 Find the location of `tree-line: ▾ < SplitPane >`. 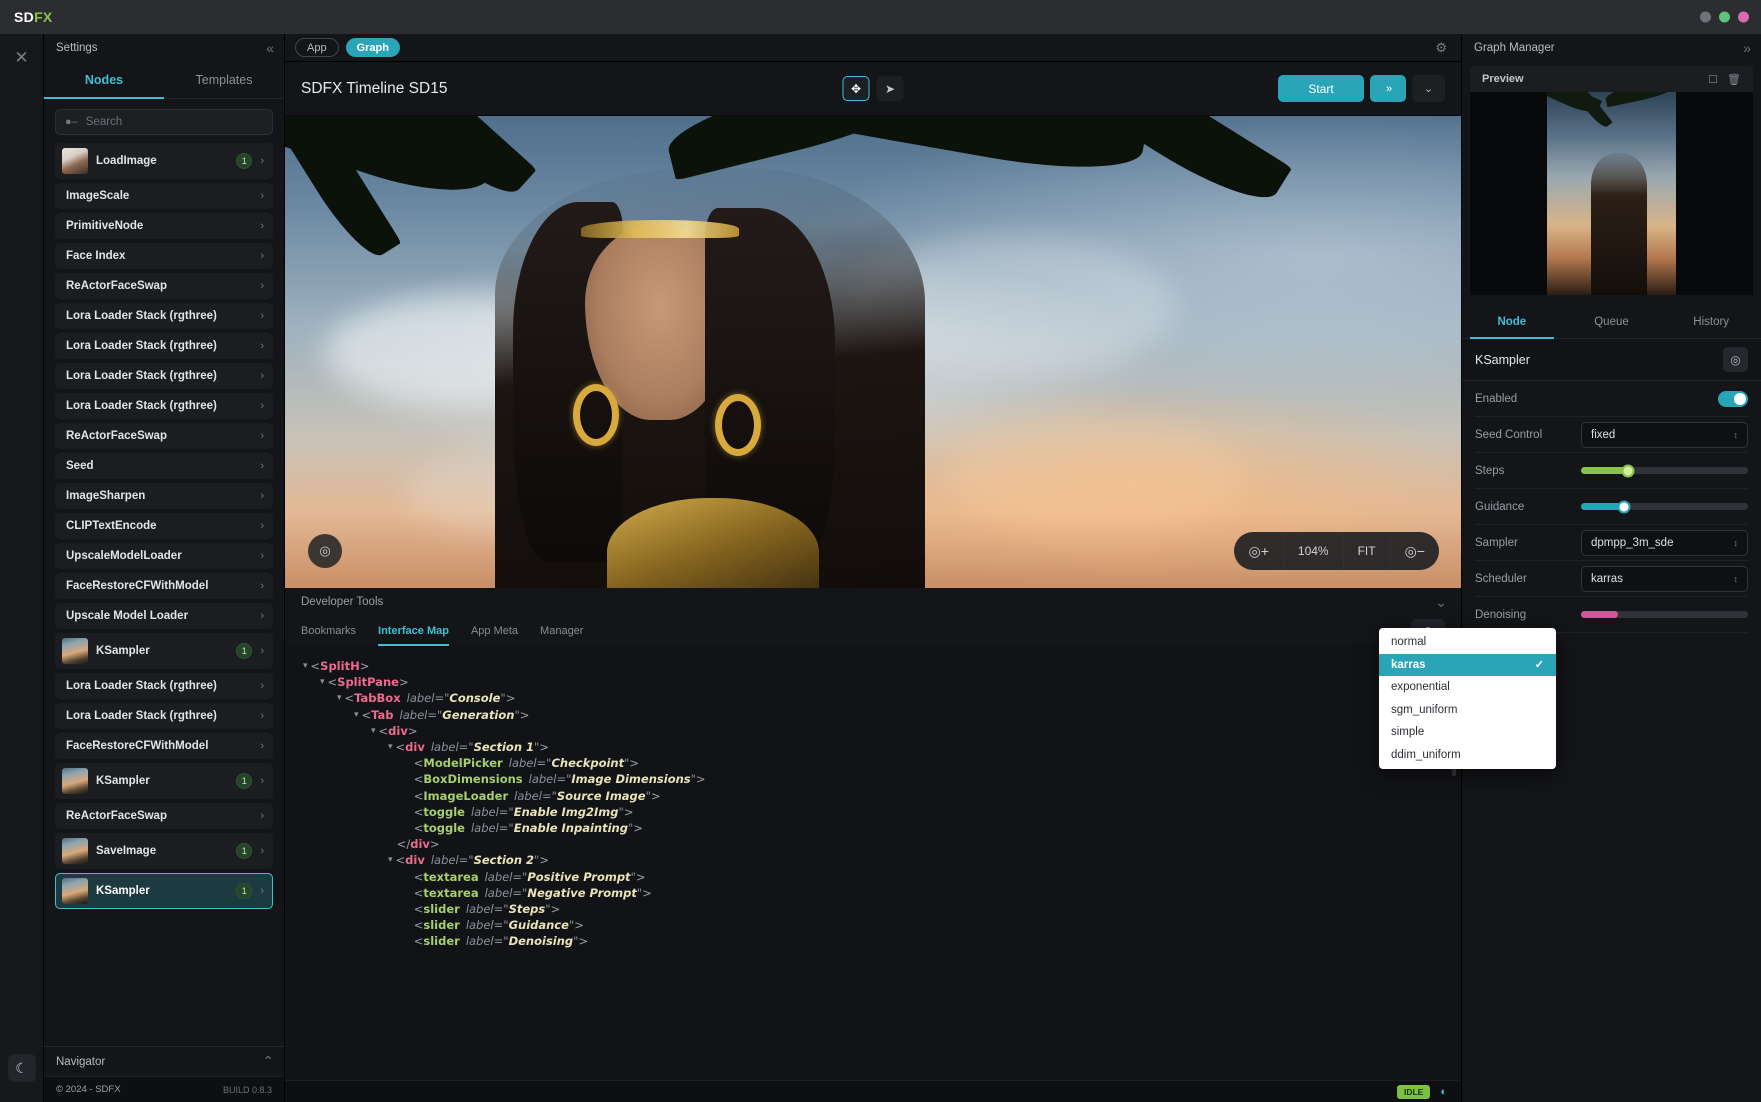

tree-line: ▾ < SplitPane > is located at coordinates (878, 682).